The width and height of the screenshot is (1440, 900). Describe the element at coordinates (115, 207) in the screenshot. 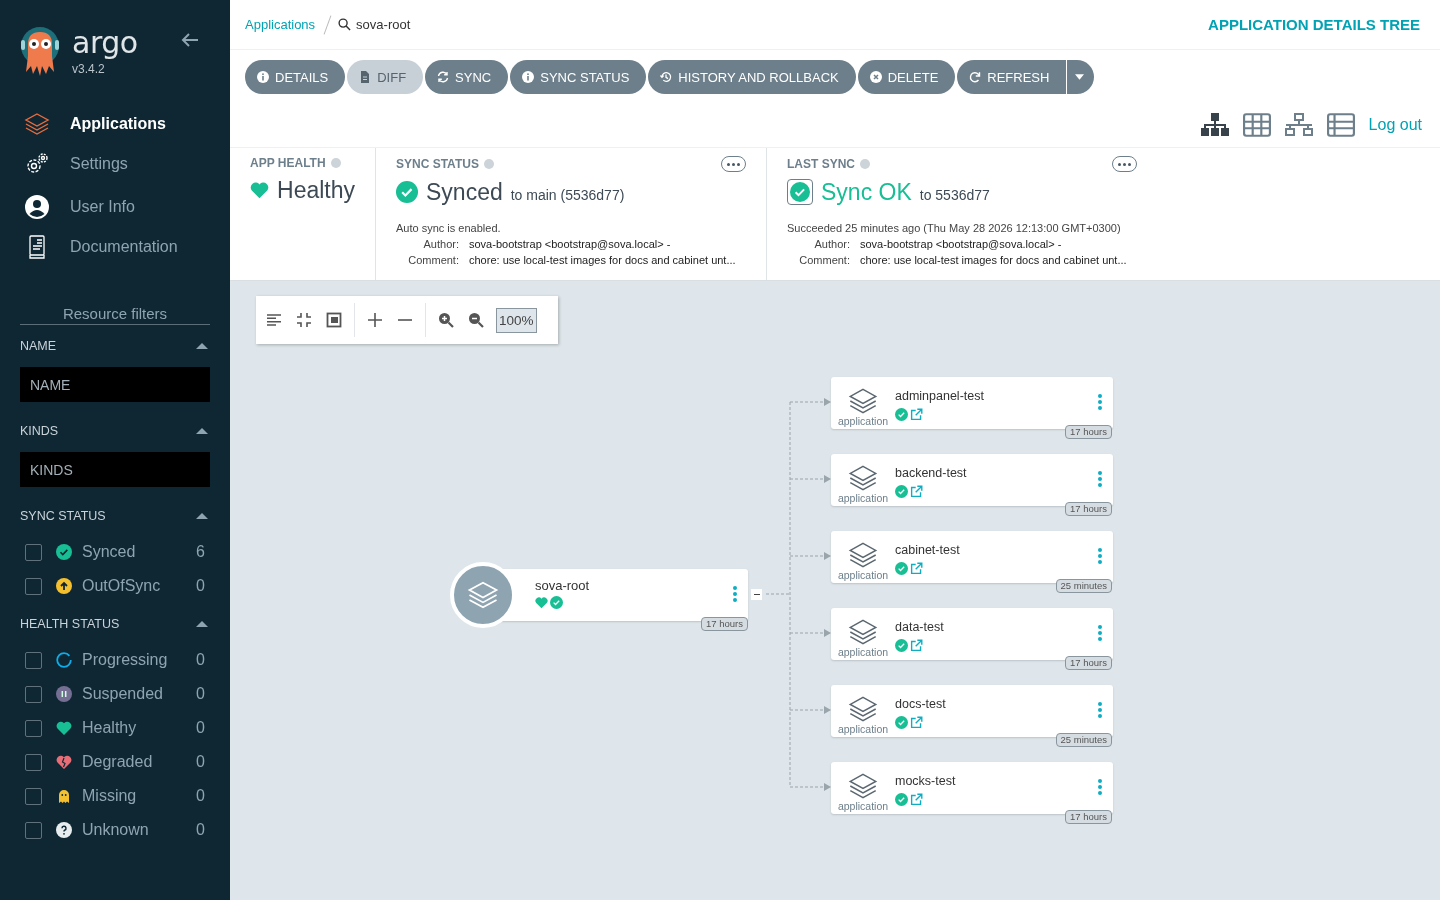

I see `nav-item: User Info` at that location.